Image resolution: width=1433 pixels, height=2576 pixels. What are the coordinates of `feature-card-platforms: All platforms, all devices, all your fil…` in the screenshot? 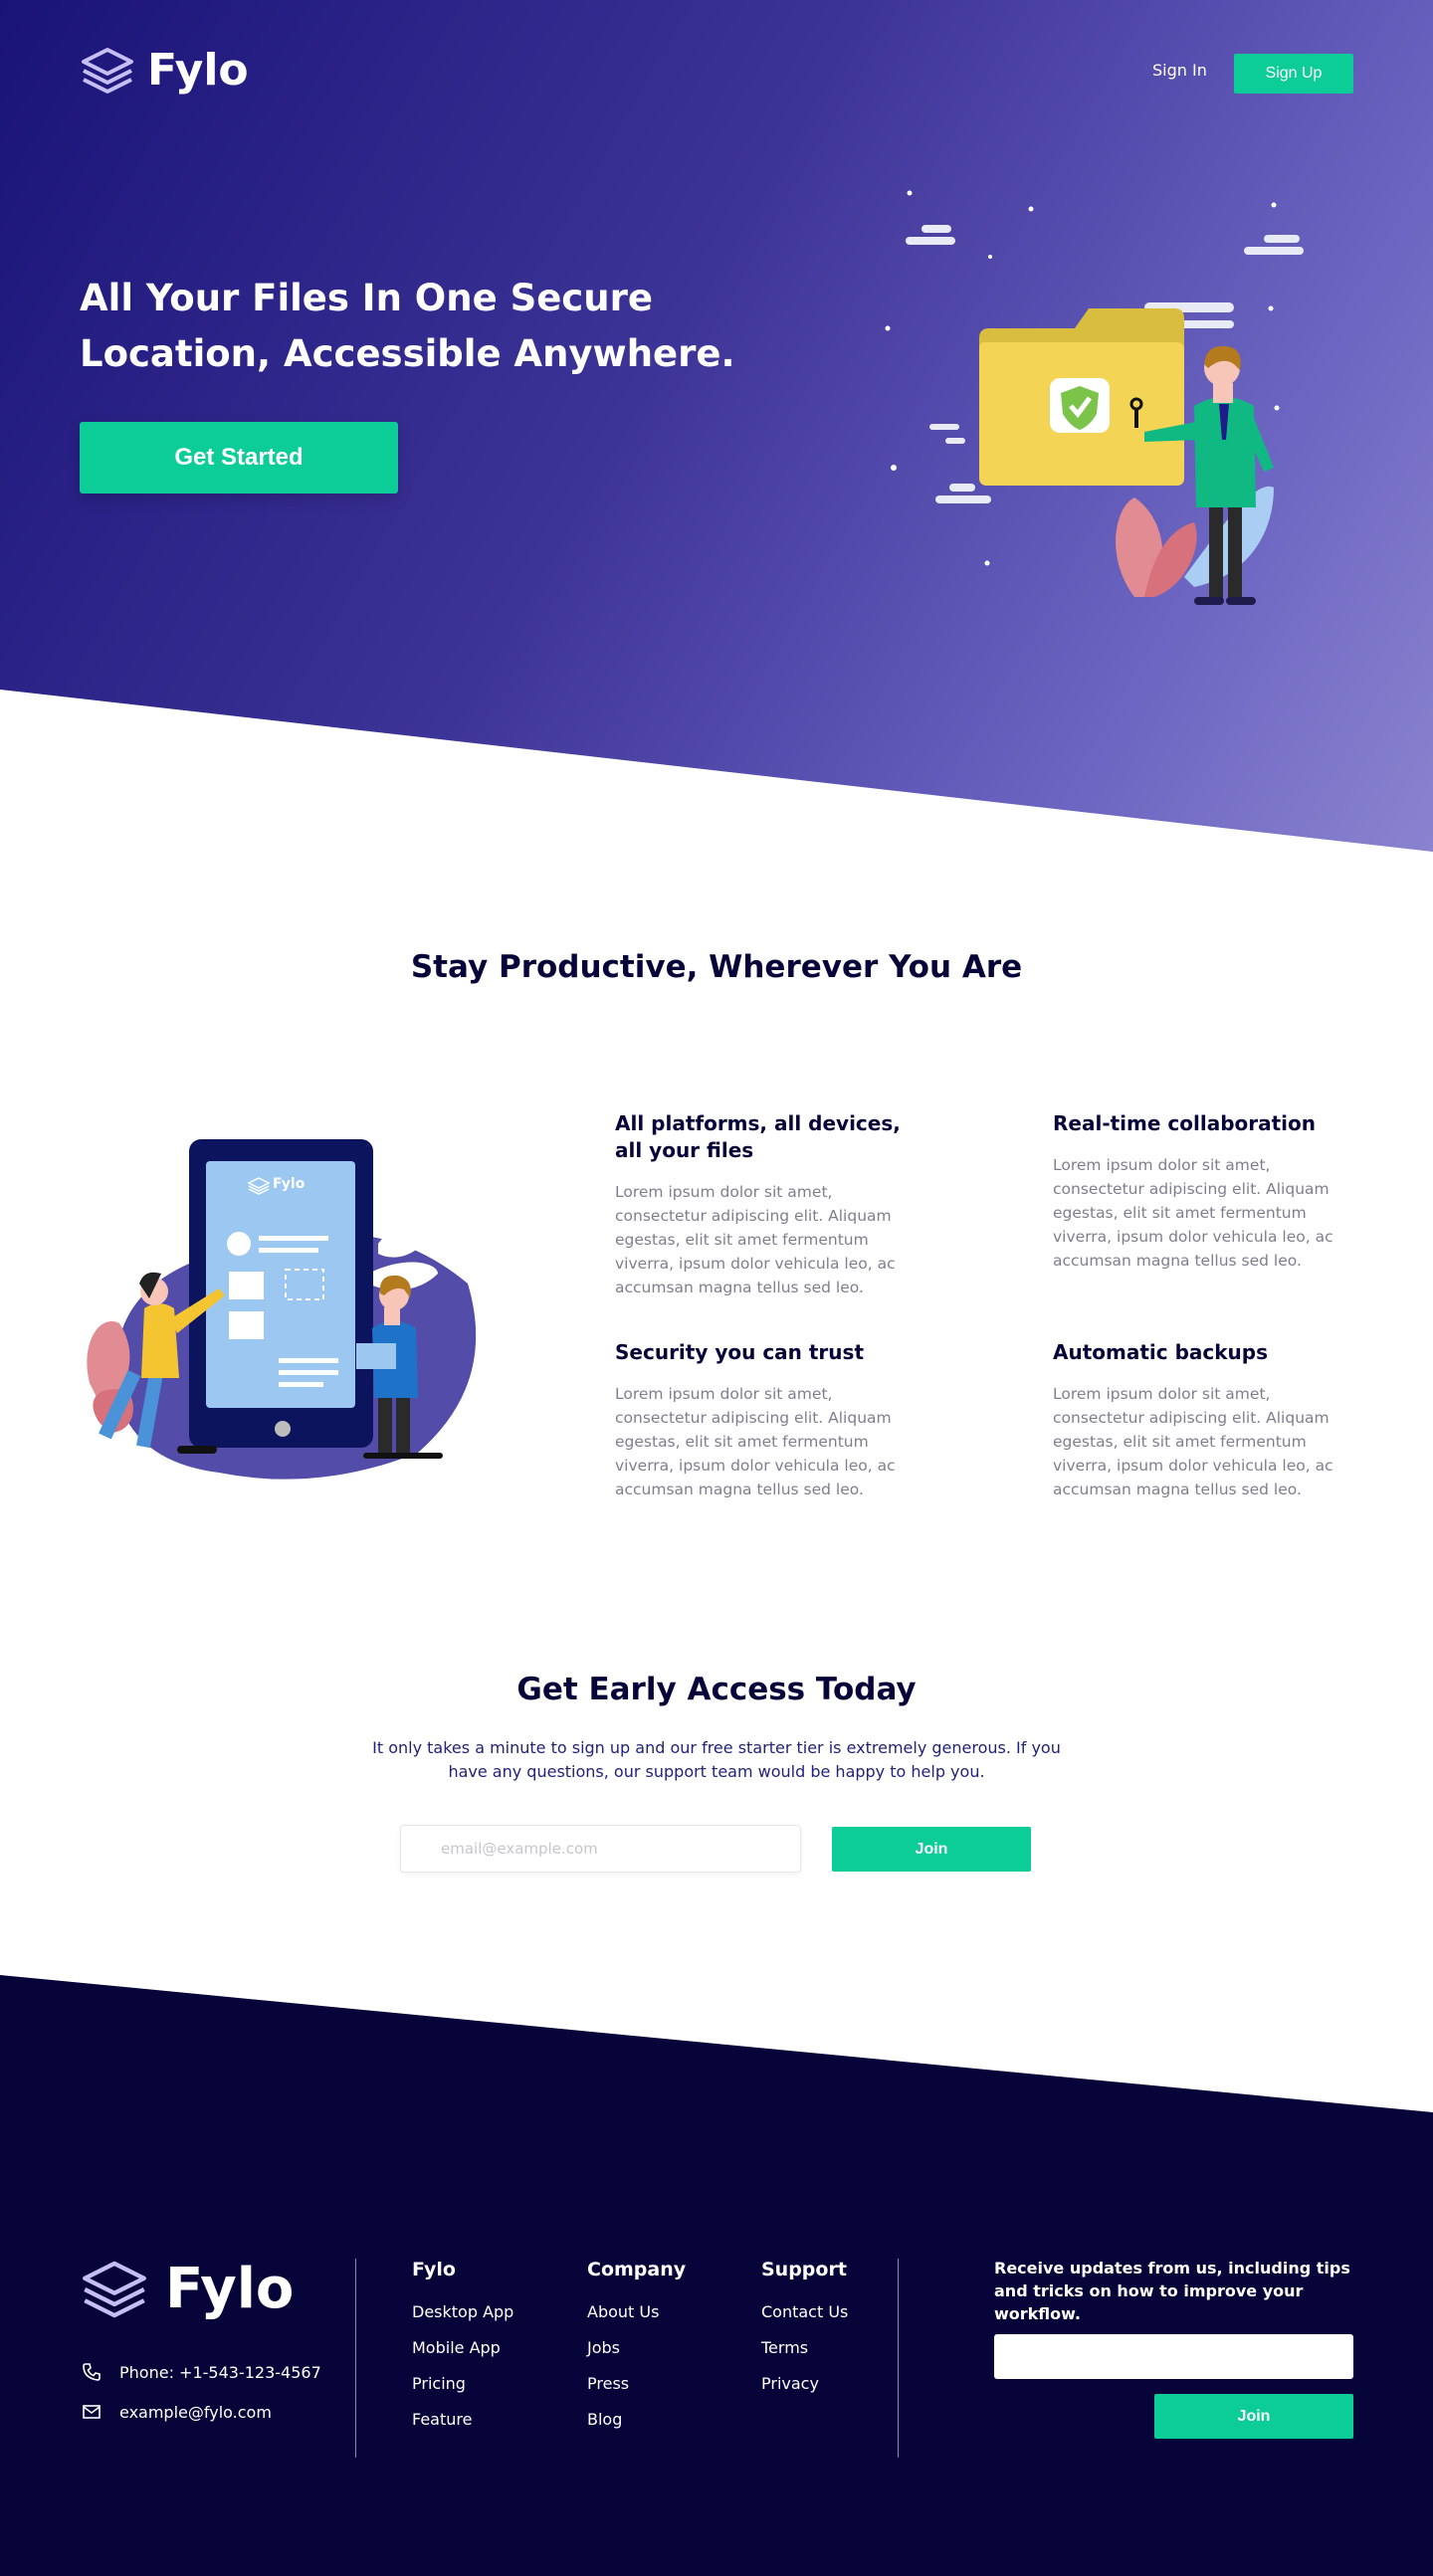 It's located at (769, 1204).